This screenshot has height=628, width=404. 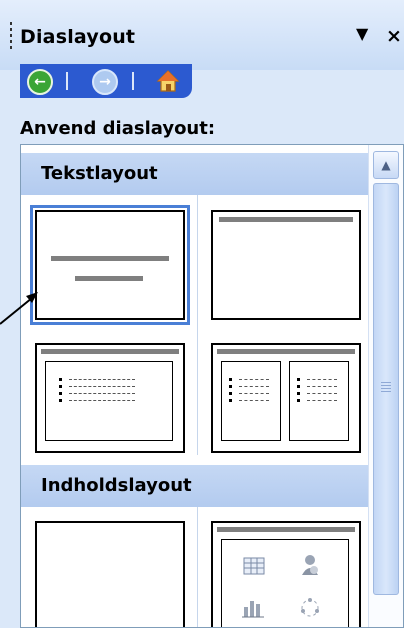 What do you see at coordinates (310, 607) in the screenshot?
I see `diagram-icon` at bounding box center [310, 607].